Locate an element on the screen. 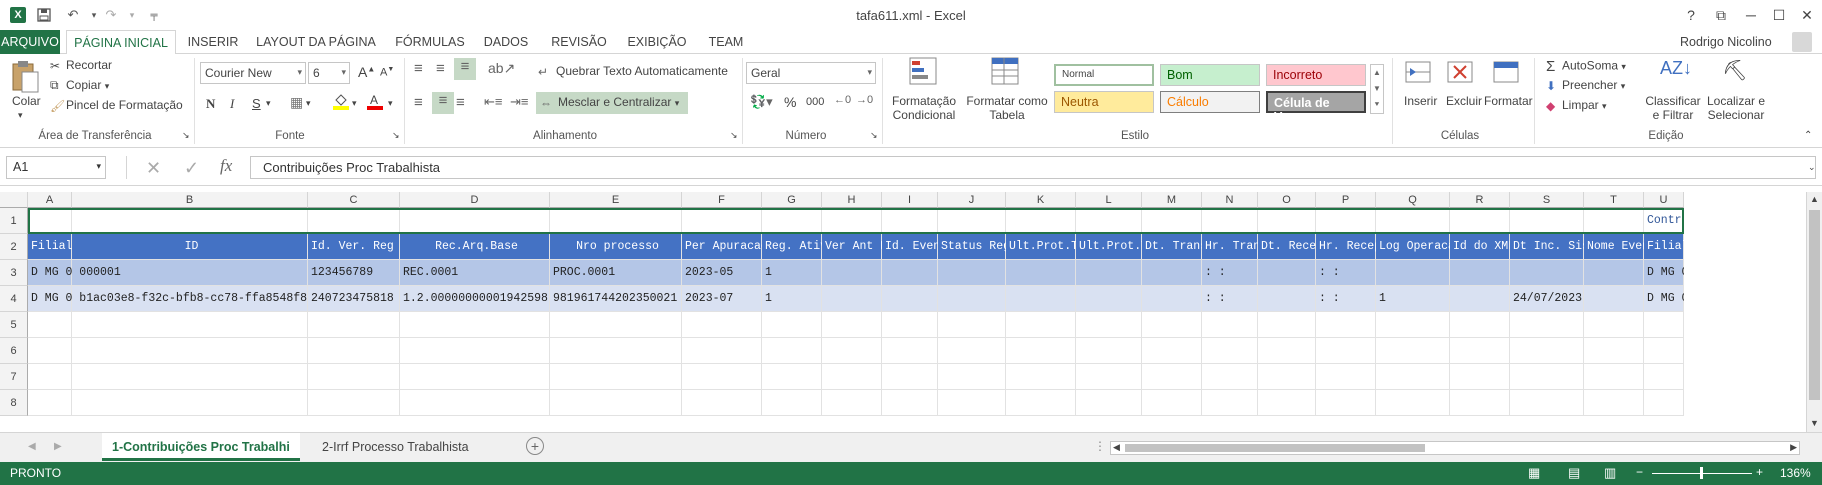 This screenshot has height=485, width=1822. clear-button: ◆ Limpar ▾ is located at coordinates (1576, 105).